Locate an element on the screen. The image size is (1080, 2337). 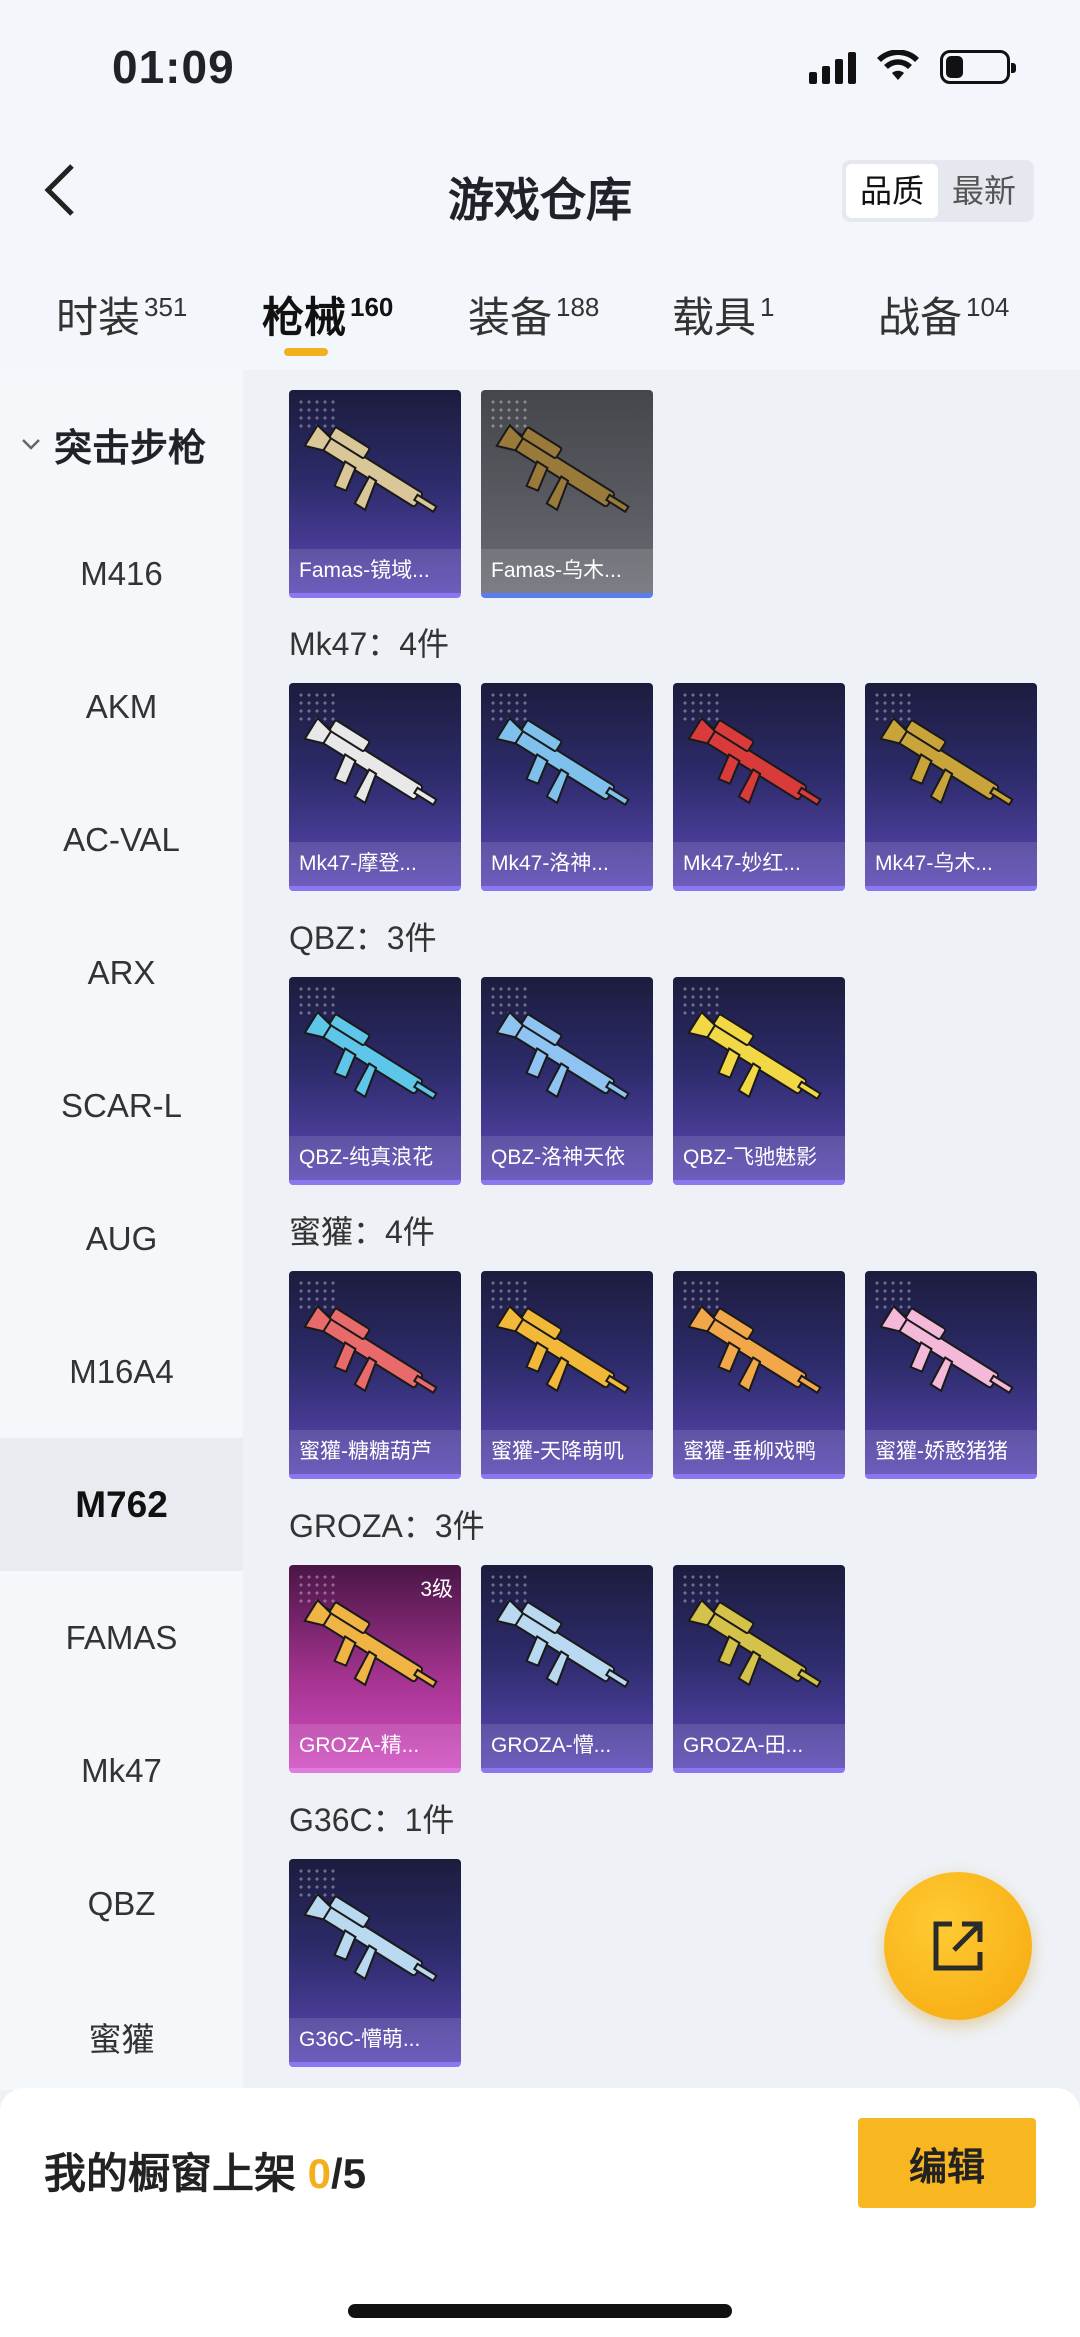
weapon-card: 蜜獾-糖糖葫芦 is located at coordinates (375, 1375).